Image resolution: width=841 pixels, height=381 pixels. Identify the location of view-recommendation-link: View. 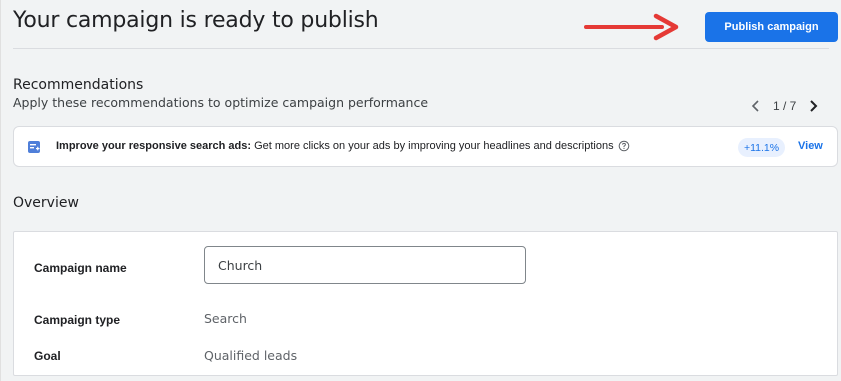
(810, 146).